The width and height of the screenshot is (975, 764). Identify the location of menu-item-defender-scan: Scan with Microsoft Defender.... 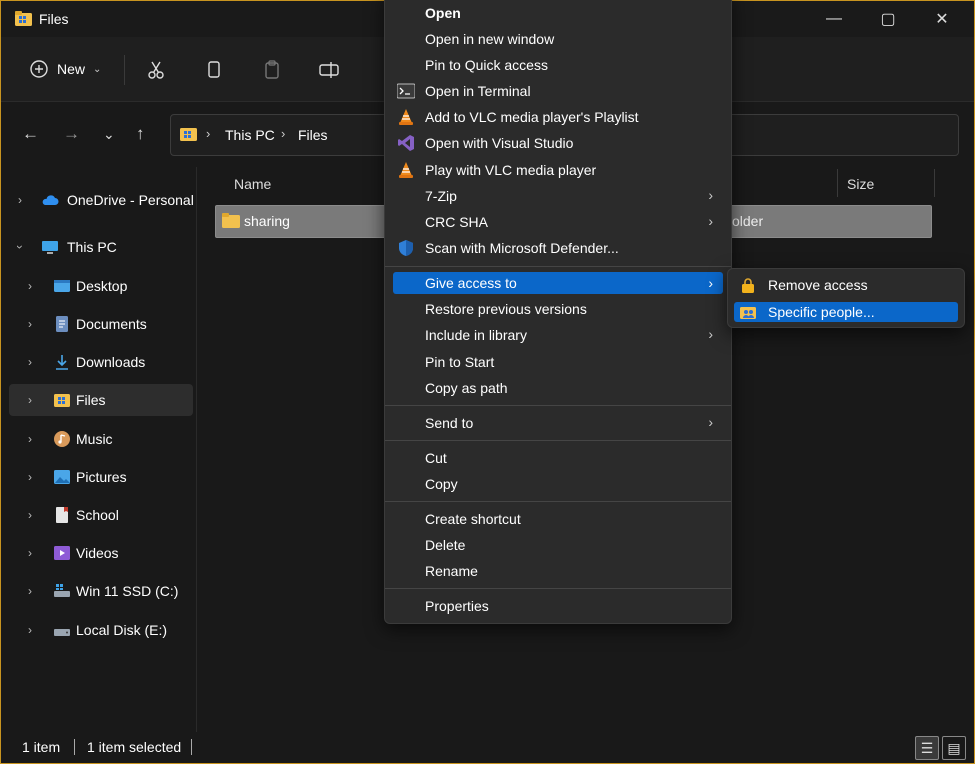
(558, 248).